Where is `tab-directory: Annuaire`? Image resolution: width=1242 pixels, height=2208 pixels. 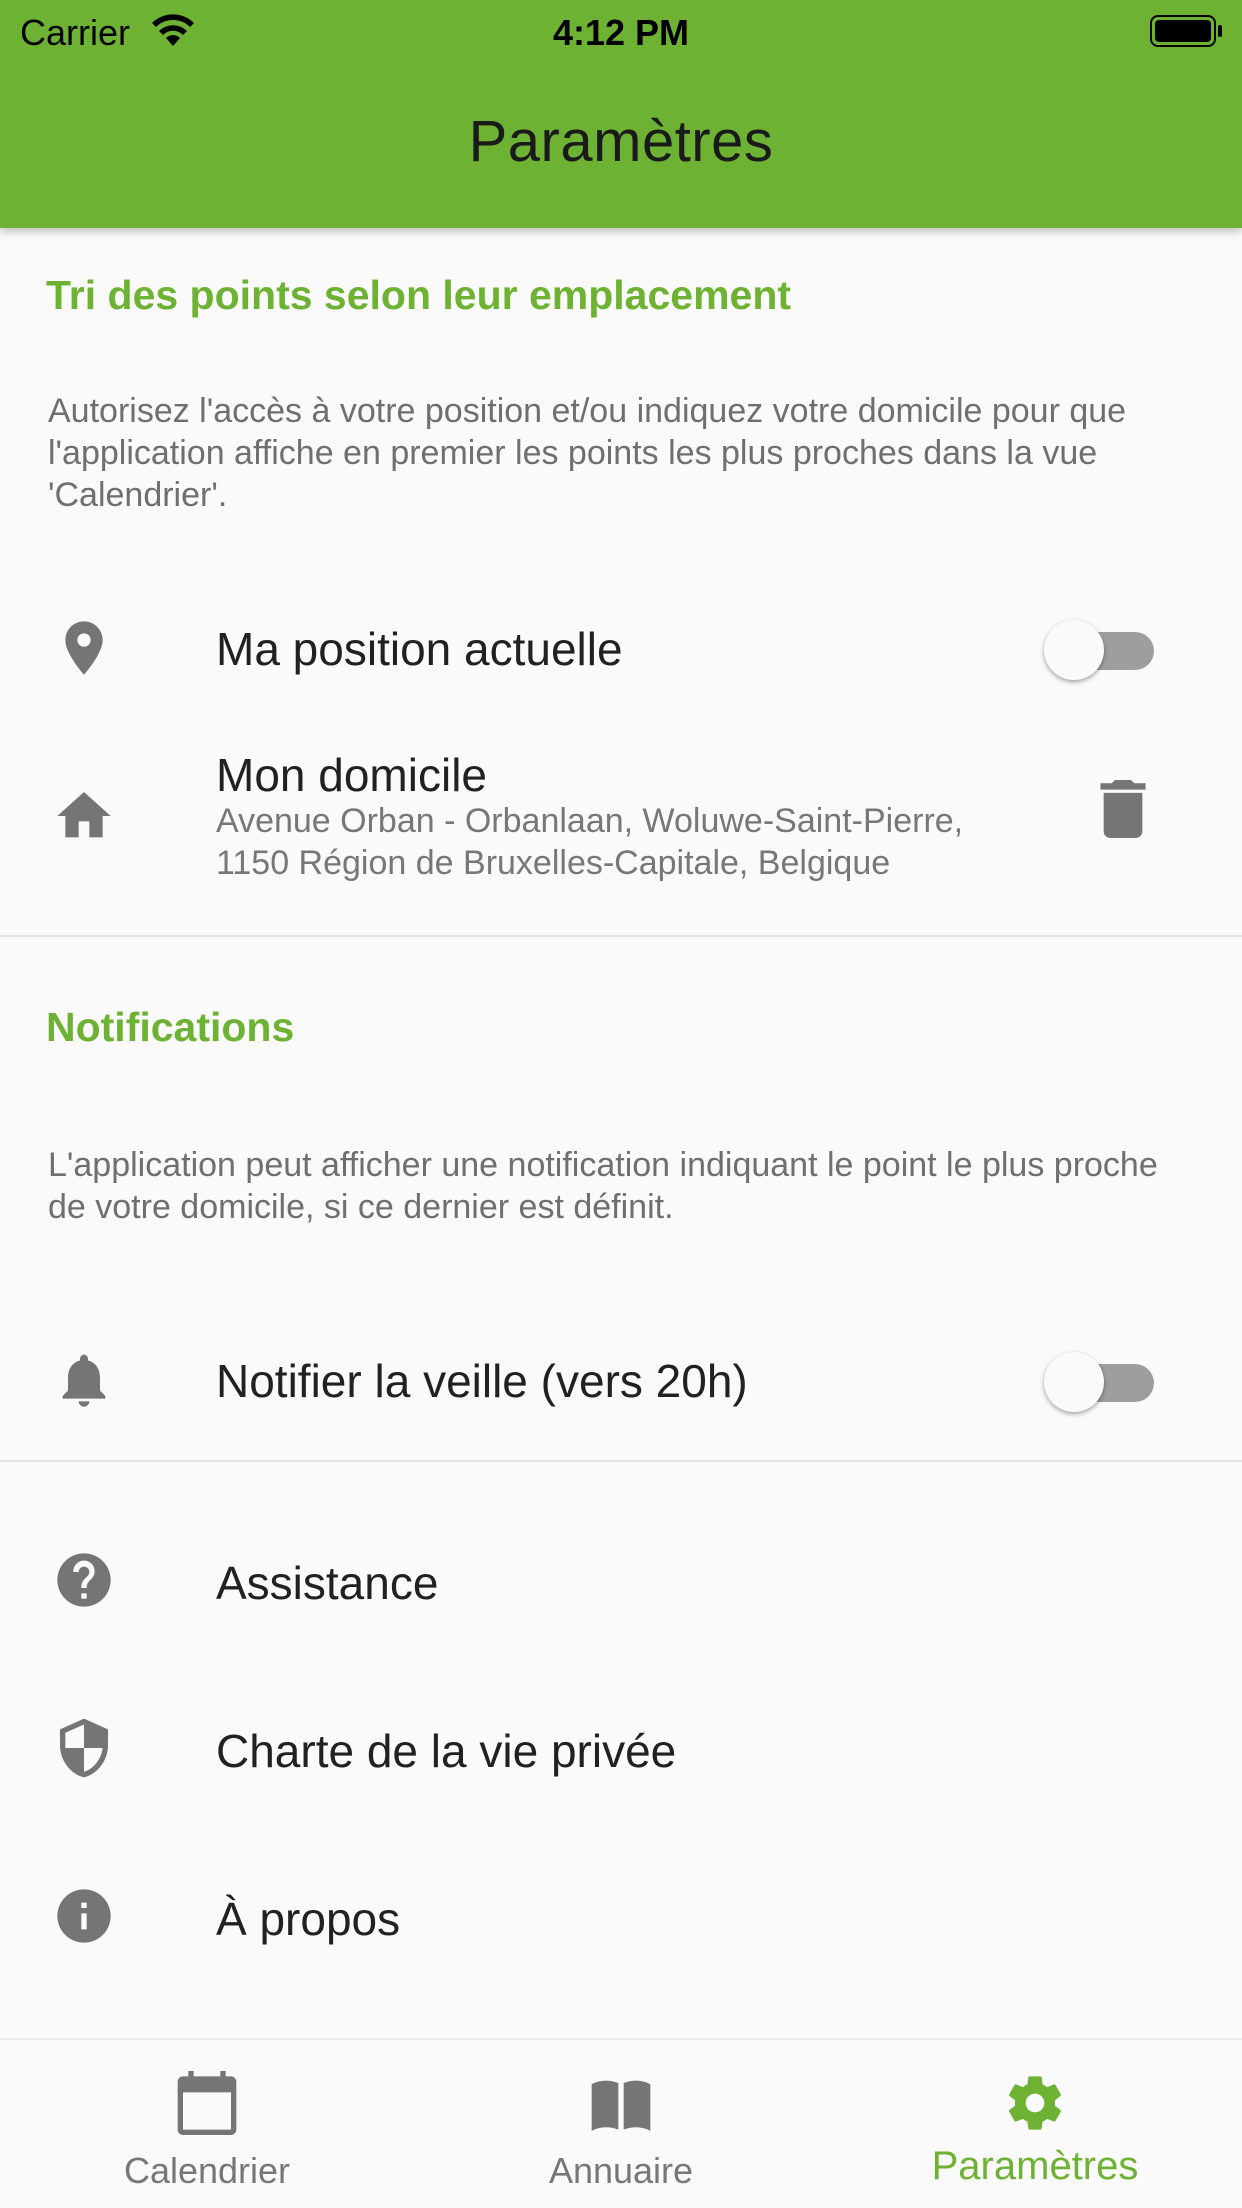
tab-directory: Annuaire is located at coordinates (621, 2124).